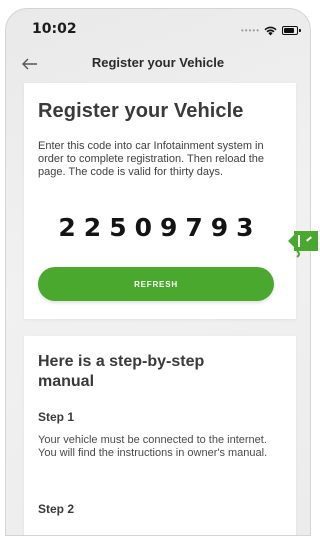 The image size is (320, 536). What do you see at coordinates (158, 28) in the screenshot?
I see `status-bar: 10:02 •••••` at bounding box center [158, 28].